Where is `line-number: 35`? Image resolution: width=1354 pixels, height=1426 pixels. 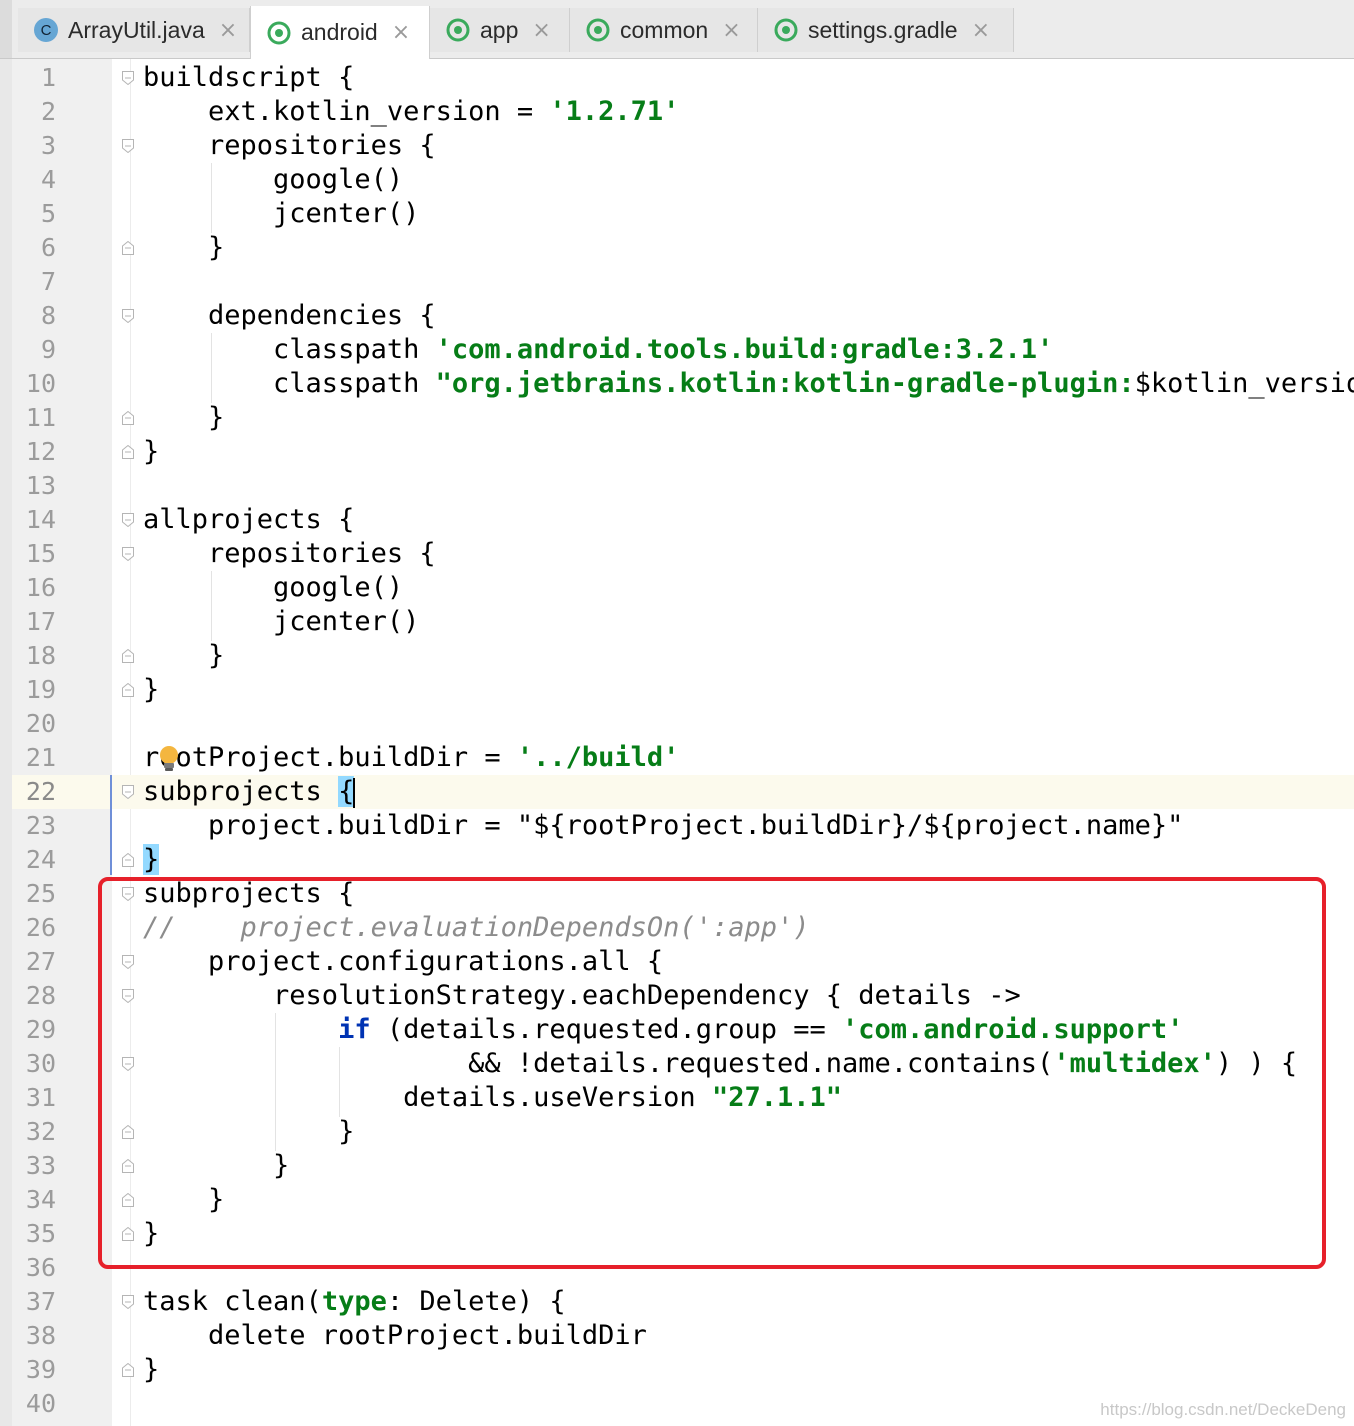 line-number: 35 is located at coordinates (34, 1234).